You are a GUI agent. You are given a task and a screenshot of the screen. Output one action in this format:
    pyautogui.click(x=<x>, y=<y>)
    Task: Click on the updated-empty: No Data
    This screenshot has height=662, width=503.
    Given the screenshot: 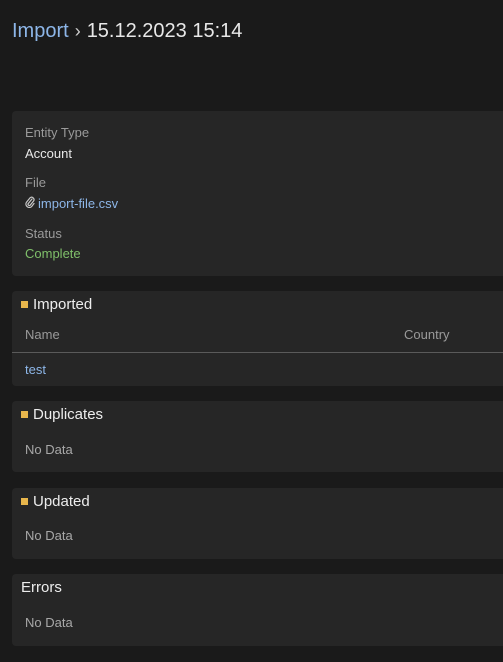 What is the action you would take?
    pyautogui.click(x=49, y=535)
    